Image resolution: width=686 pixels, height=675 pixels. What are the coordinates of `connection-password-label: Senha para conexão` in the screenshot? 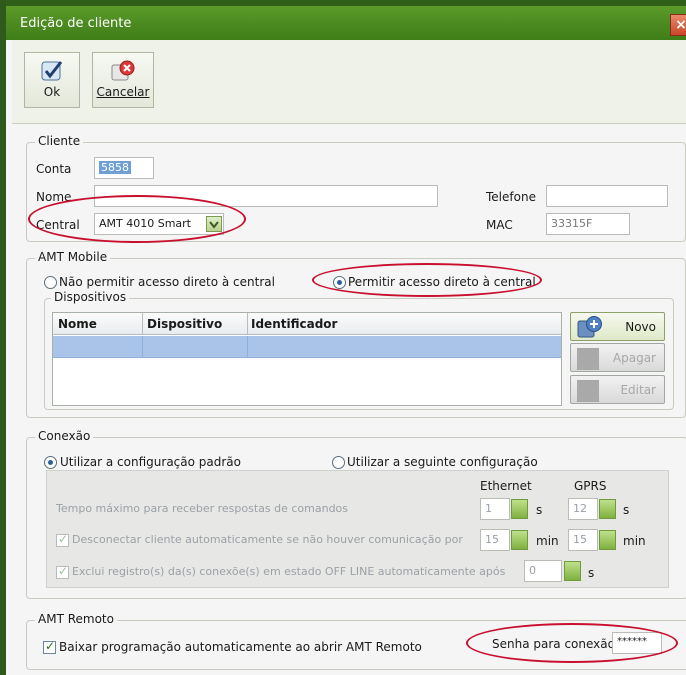 It's located at (553, 644).